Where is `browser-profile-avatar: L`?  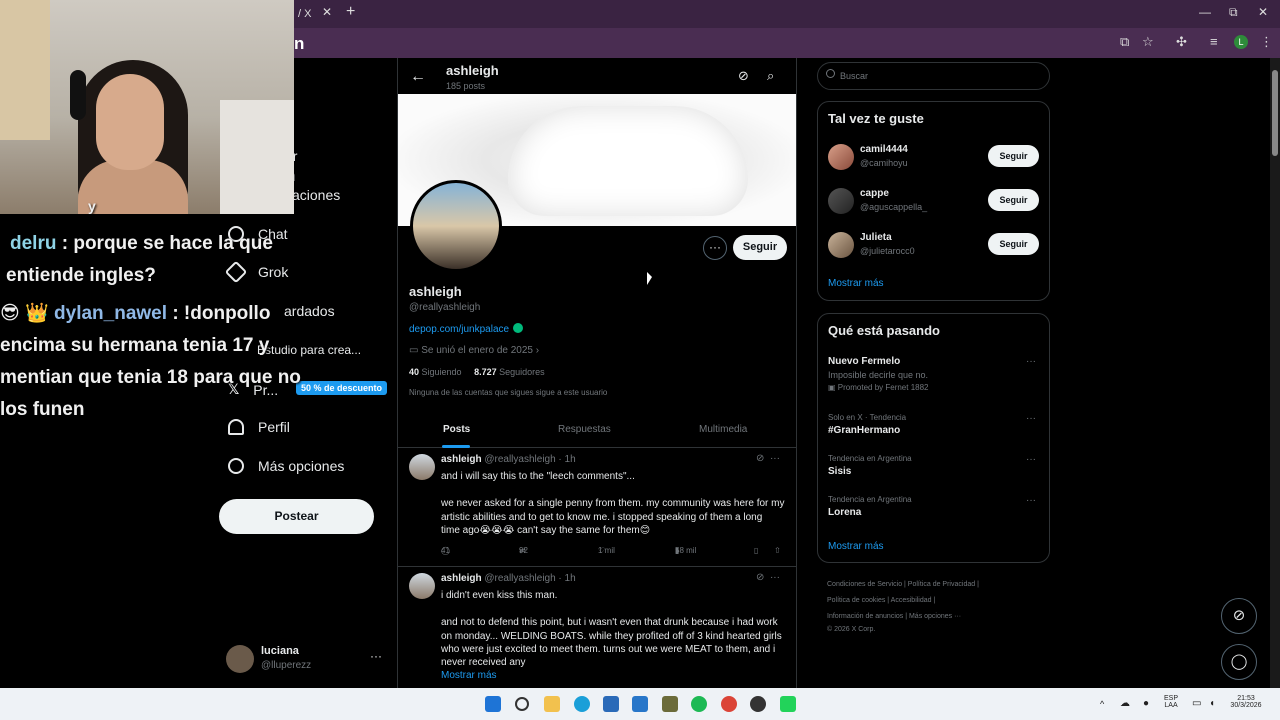 browser-profile-avatar: L is located at coordinates (1241, 42).